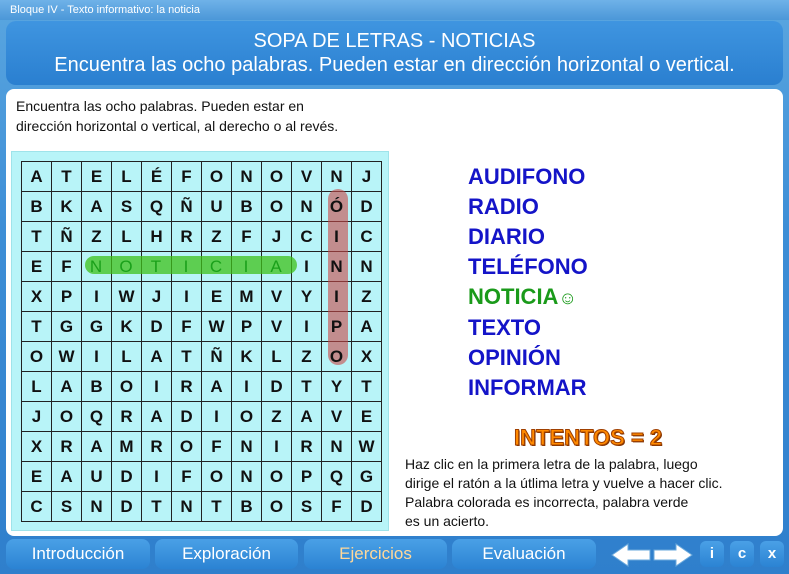 Image resolution: width=789 pixels, height=574 pixels. Describe the element at coordinates (78, 554) in the screenshot. I see `nav-intro-button: Introducción` at that location.